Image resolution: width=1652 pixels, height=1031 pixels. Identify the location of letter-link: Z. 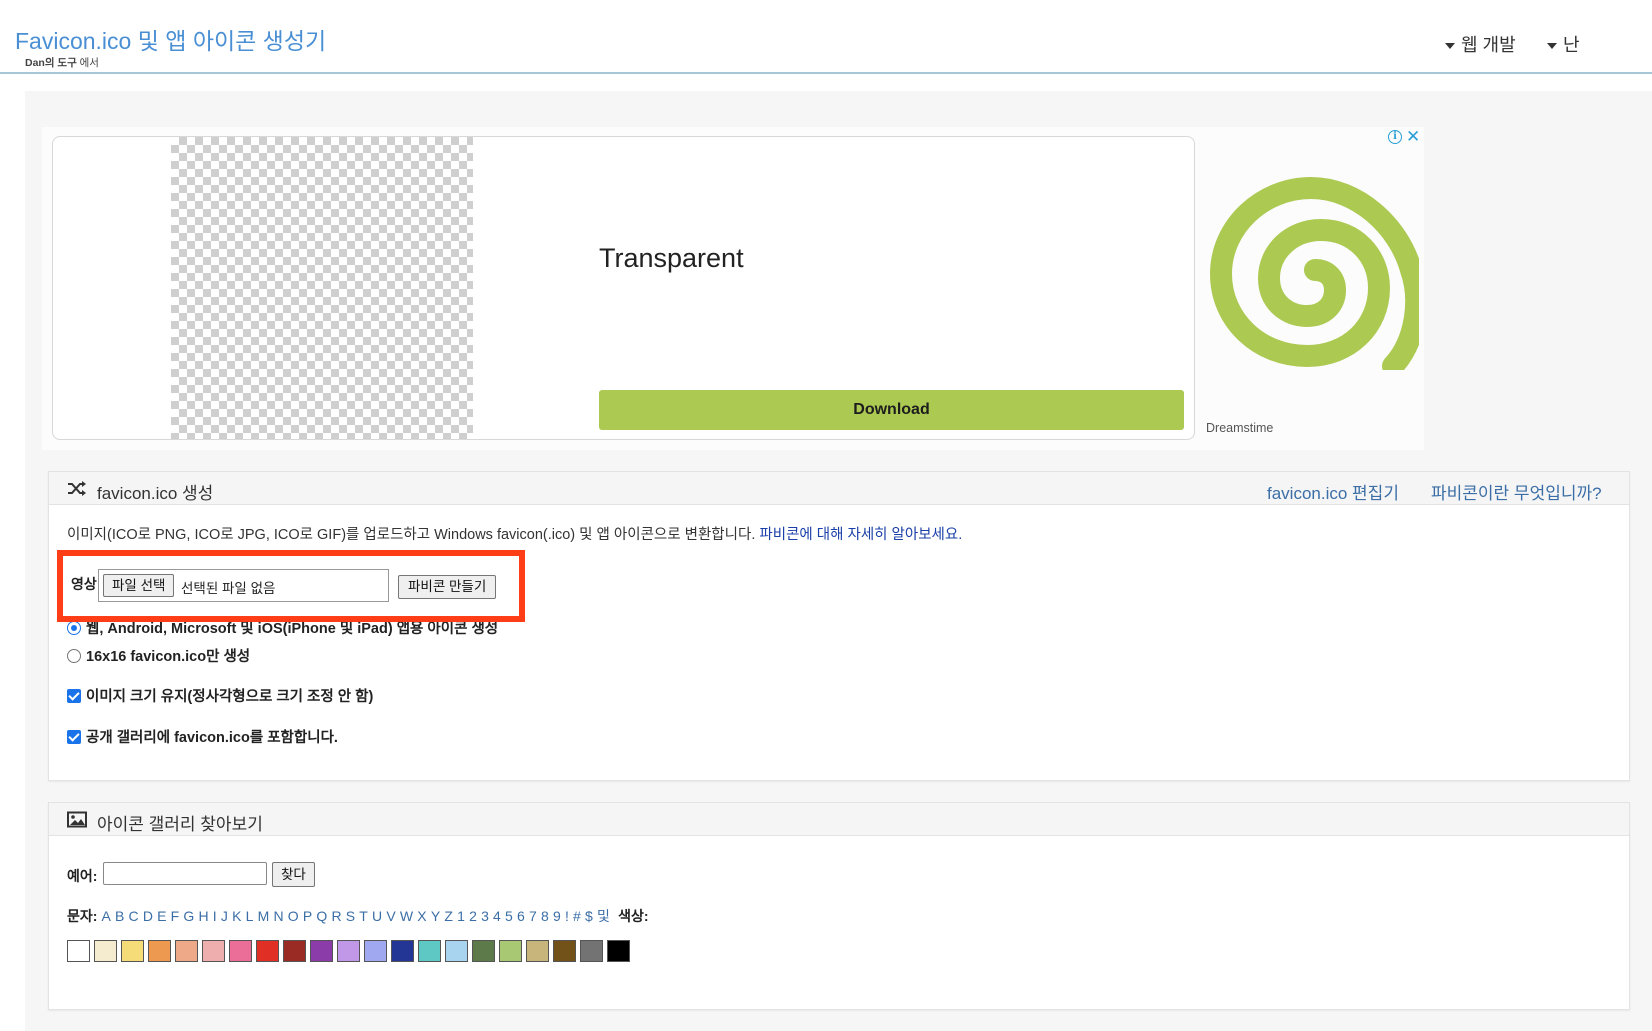
(448, 916).